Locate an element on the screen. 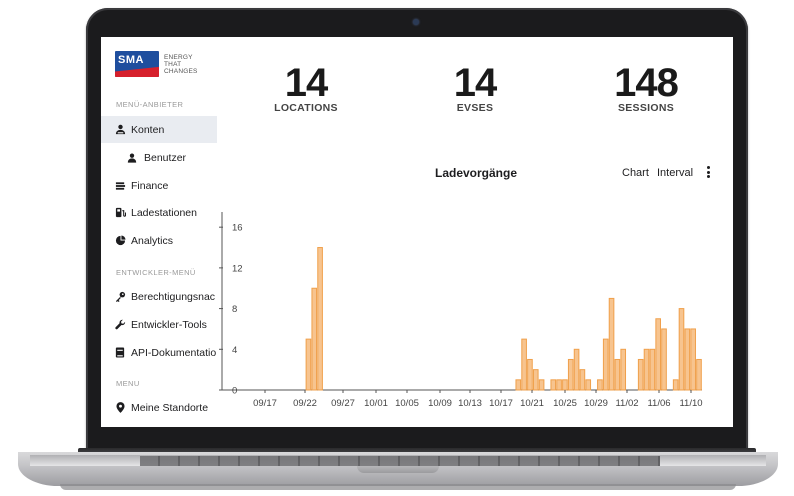 Image resolution: width=794 pixels, height=496 pixels. x-tick-label: 11/06 is located at coordinates (658, 403).